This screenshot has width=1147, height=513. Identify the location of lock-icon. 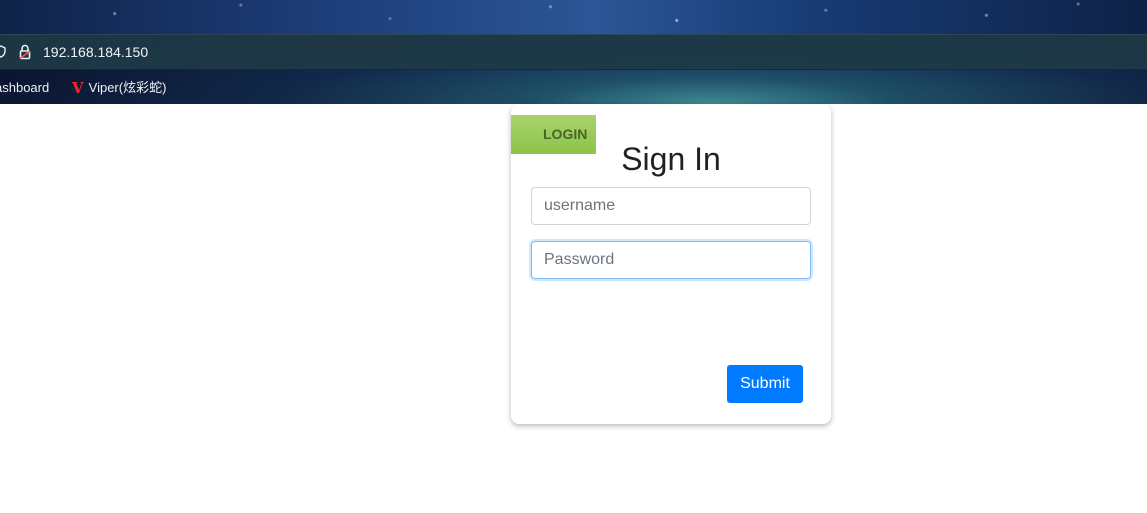
(25, 52).